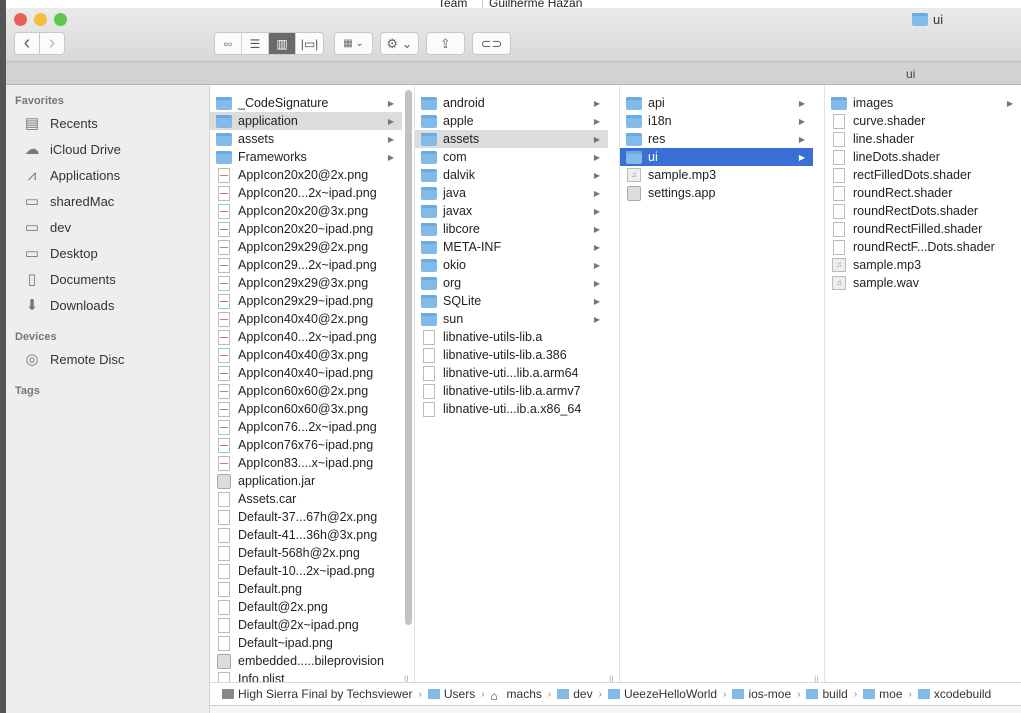 This screenshot has height=713, width=1021. Describe the element at coordinates (923, 103) in the screenshot. I see `folder-item: images ▶` at that location.